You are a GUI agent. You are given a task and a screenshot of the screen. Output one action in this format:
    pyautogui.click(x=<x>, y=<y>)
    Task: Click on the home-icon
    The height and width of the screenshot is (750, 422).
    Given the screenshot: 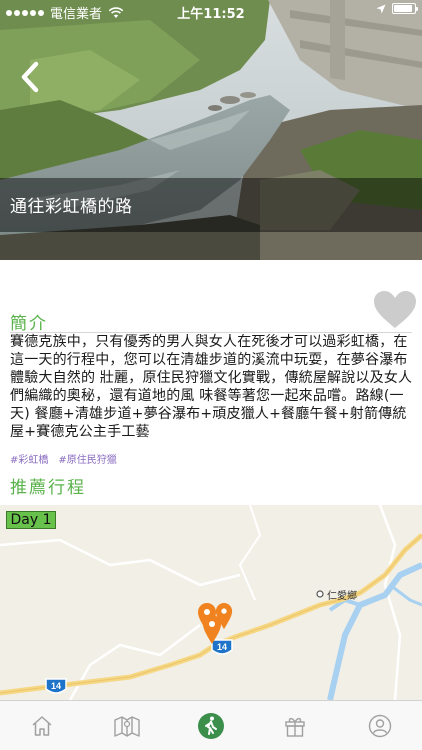 What is the action you would take?
    pyautogui.click(x=42, y=725)
    